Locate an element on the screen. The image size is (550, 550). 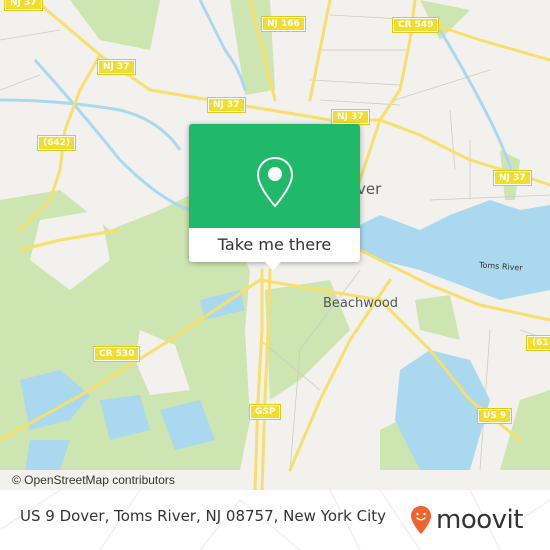
road-shield-cr-549: CR 549 is located at coordinates (415, 25).